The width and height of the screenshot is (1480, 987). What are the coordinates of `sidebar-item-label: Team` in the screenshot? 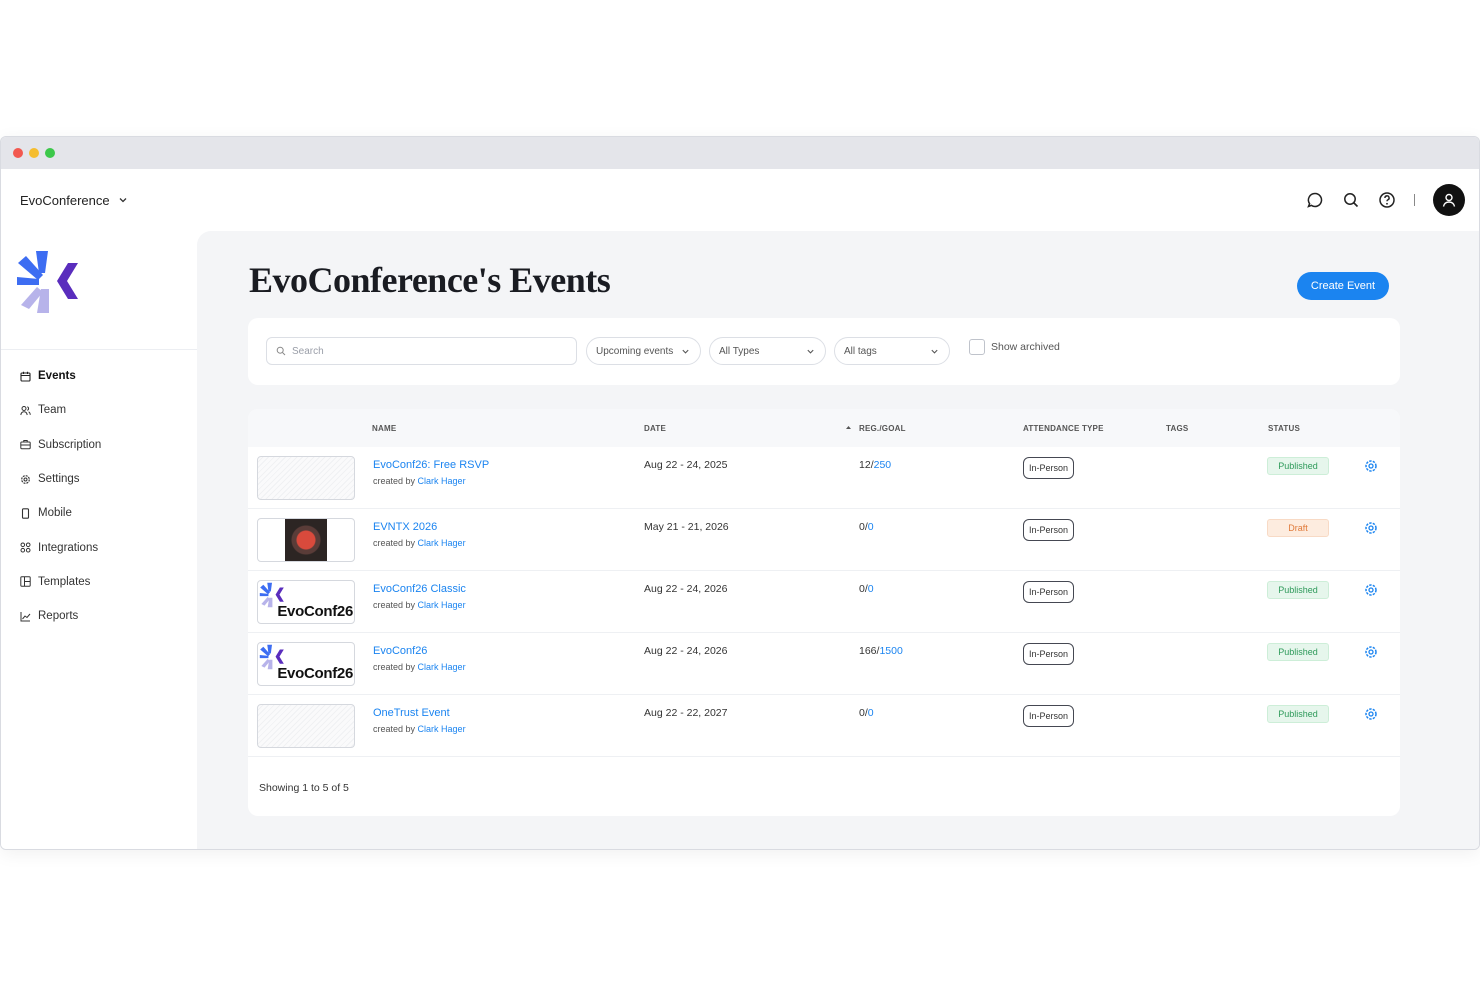 It's located at (52, 410).